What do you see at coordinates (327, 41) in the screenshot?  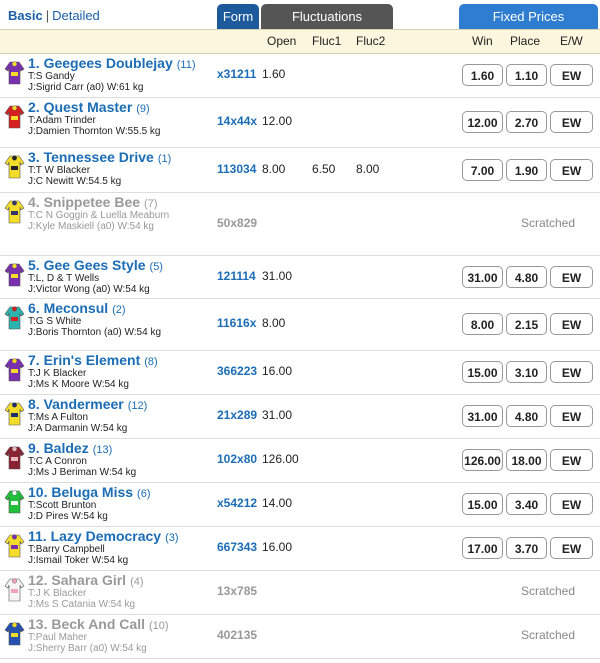 I see `col-fluc1-header: Fluc1` at bounding box center [327, 41].